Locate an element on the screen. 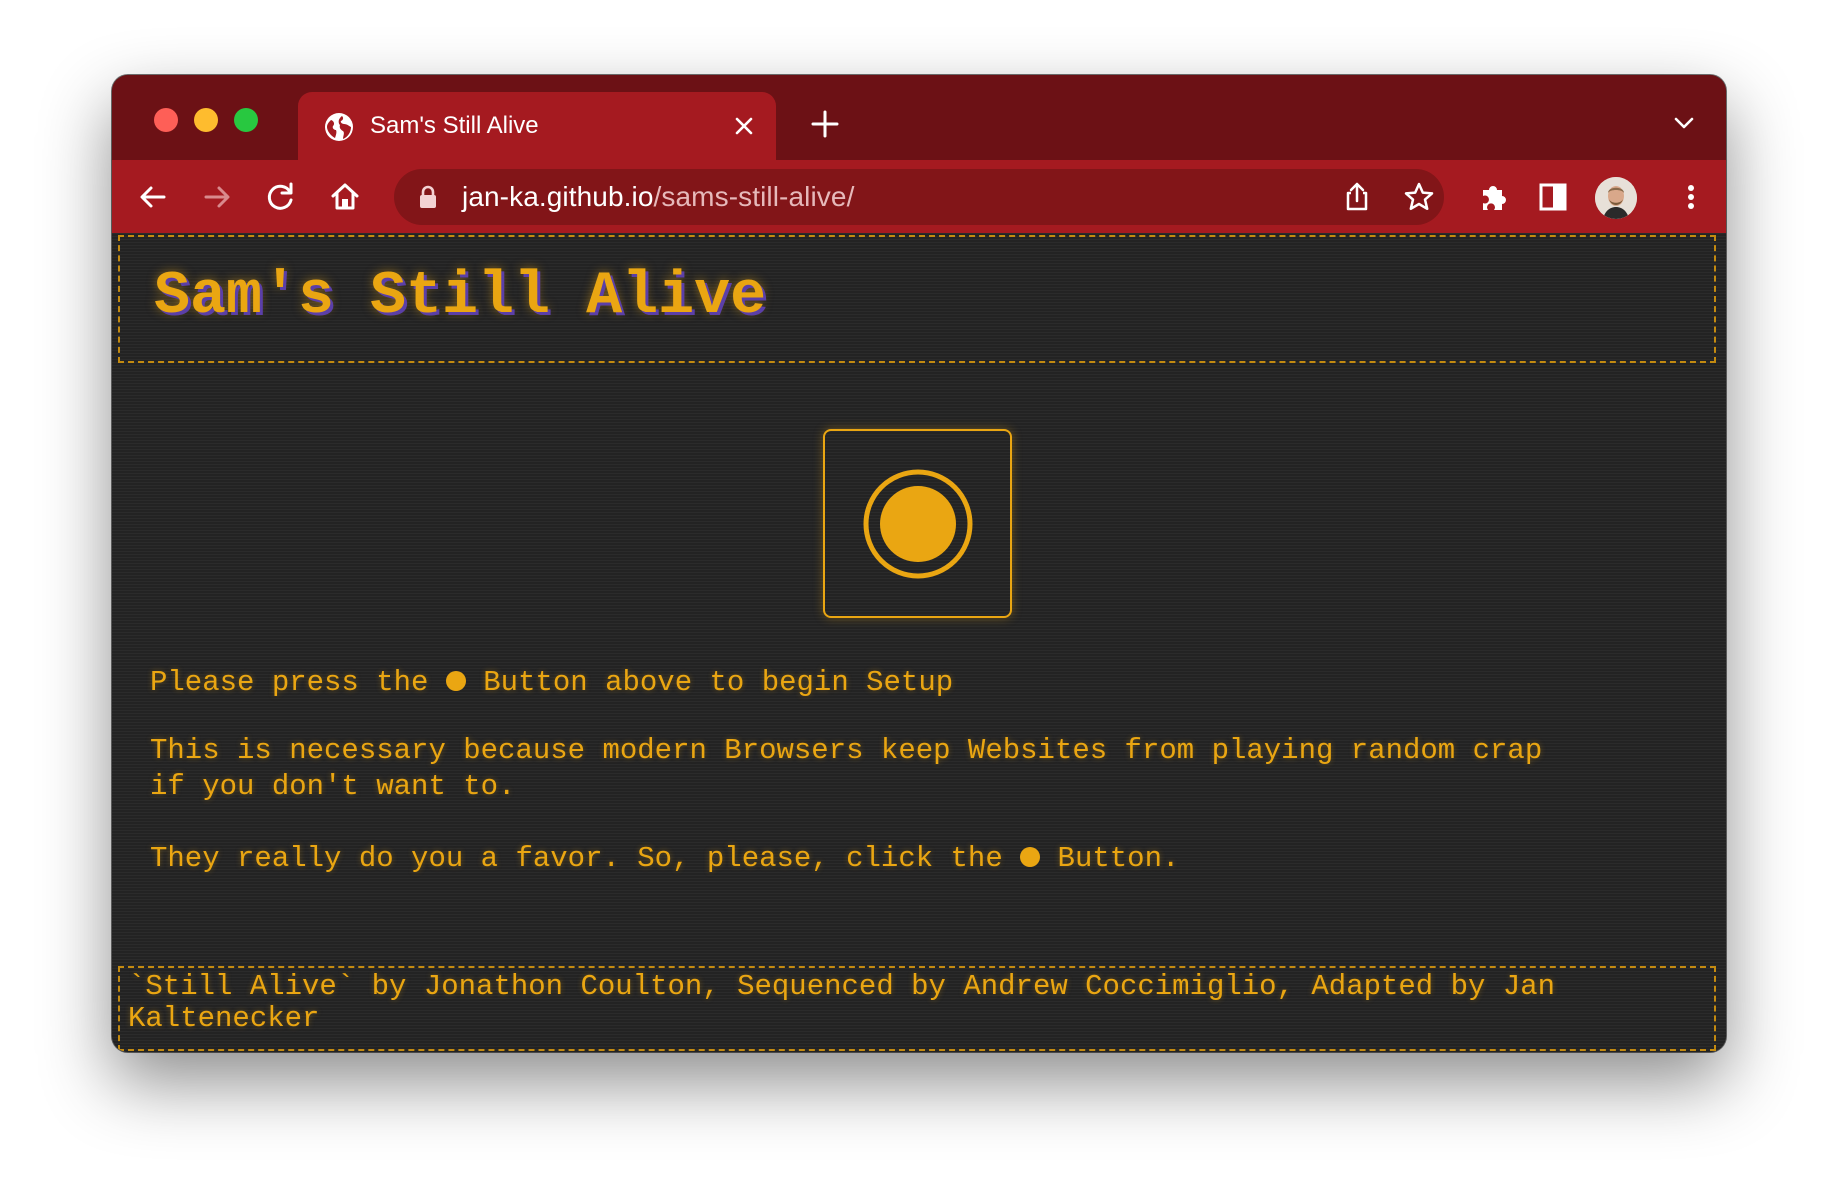 This screenshot has width=1838, height=1200. explanation-line-2: if you don't want to. is located at coordinates (333, 786).